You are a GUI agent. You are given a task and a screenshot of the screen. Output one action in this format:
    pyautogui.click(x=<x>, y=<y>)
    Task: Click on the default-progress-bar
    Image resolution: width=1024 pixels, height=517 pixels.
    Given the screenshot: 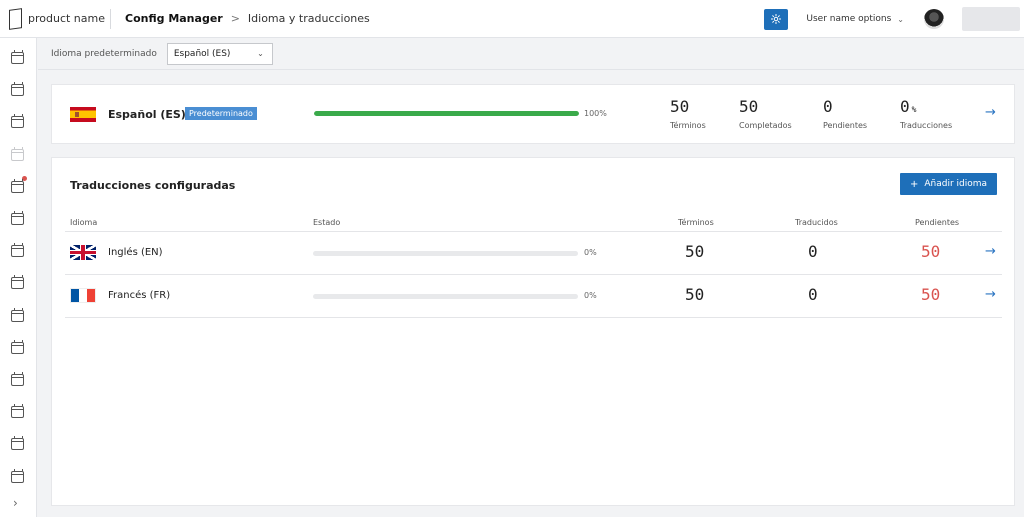 What is the action you would take?
    pyautogui.click(x=446, y=113)
    